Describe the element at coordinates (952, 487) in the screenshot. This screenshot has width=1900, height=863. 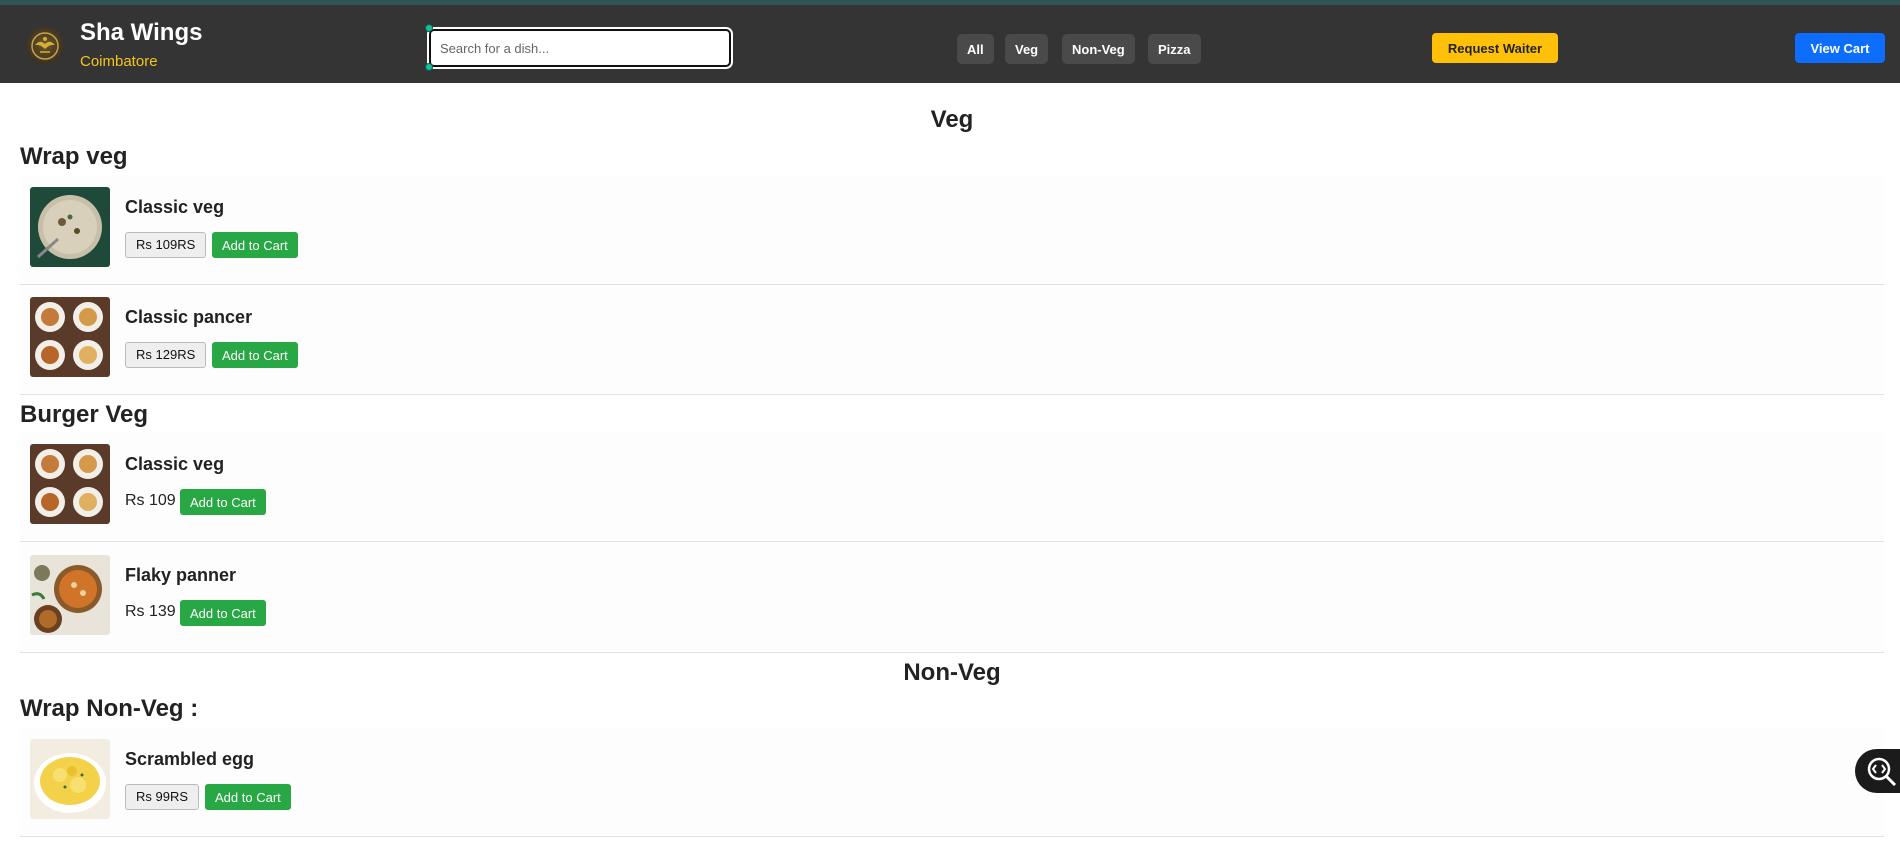
I see `menu-item: Classic veg Rs 109 Add to Cart` at that location.